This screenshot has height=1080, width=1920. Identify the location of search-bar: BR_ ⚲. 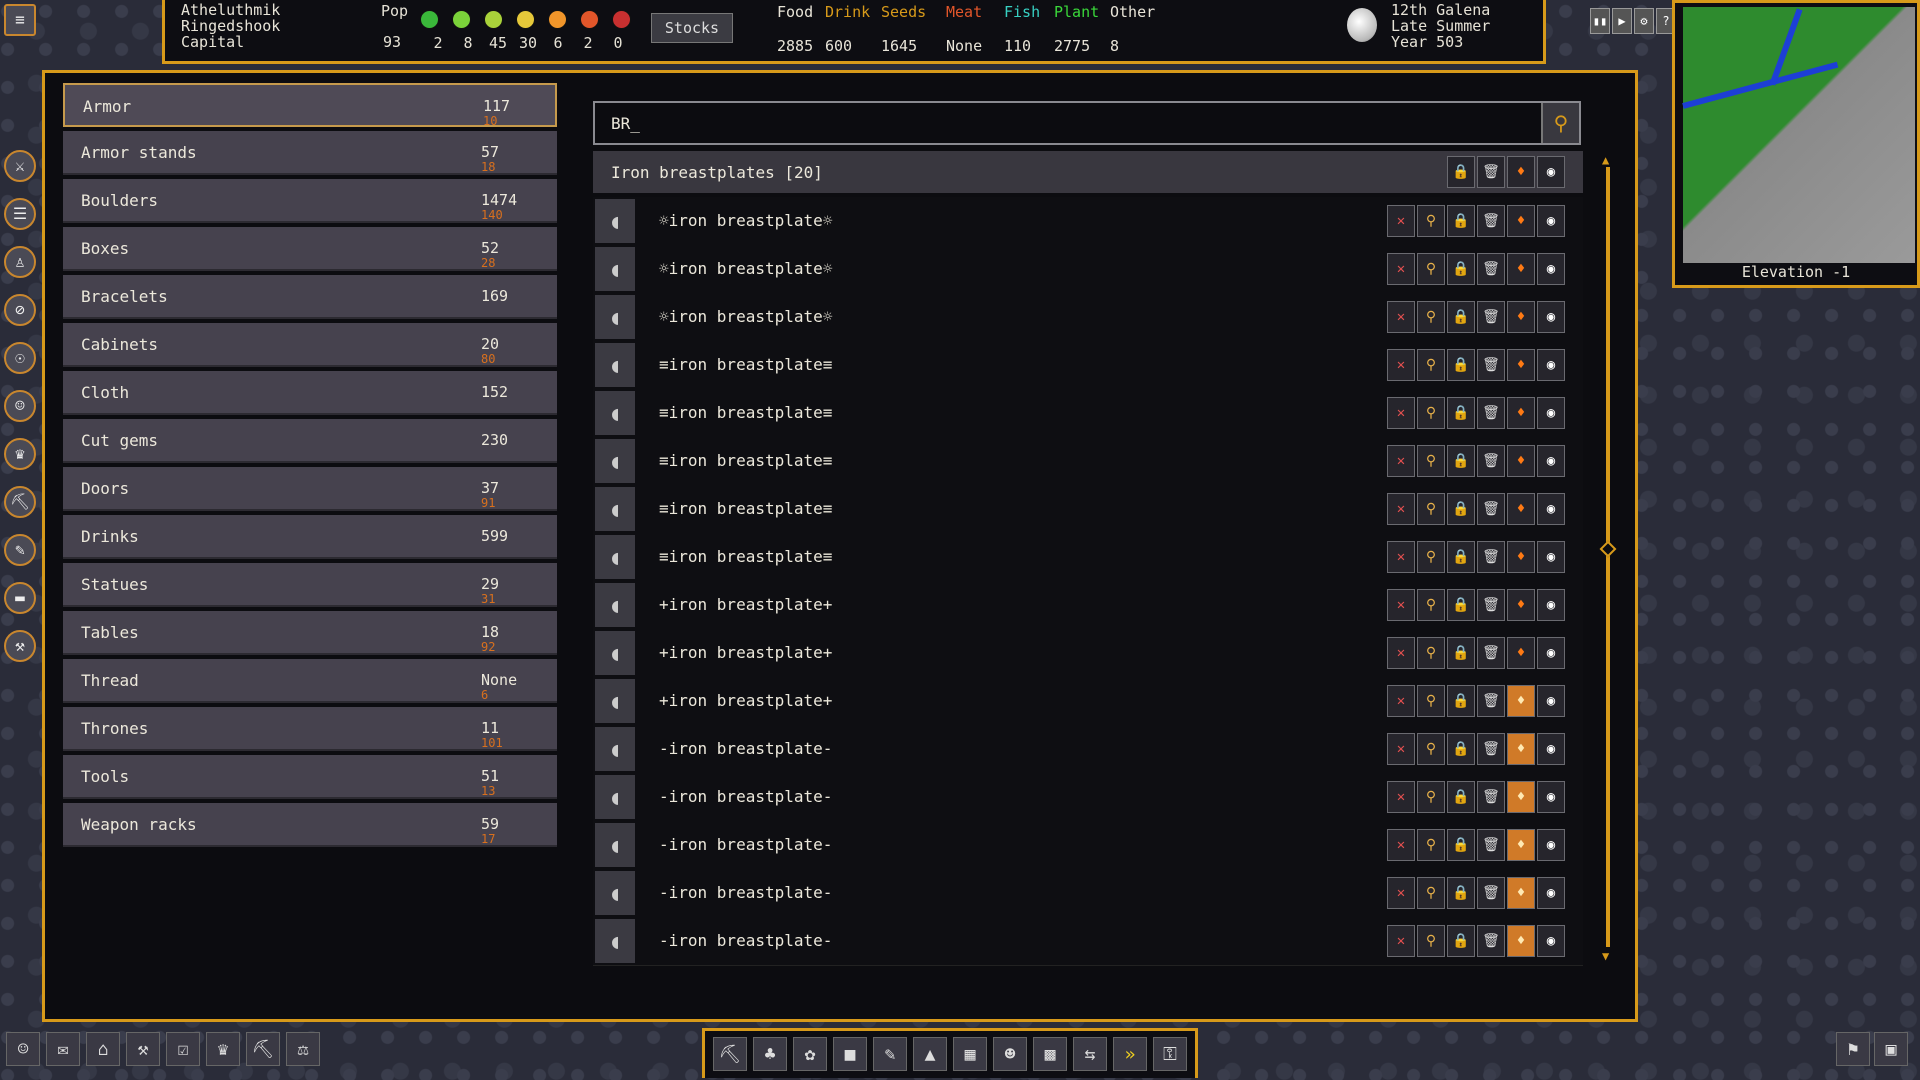
(1087, 123).